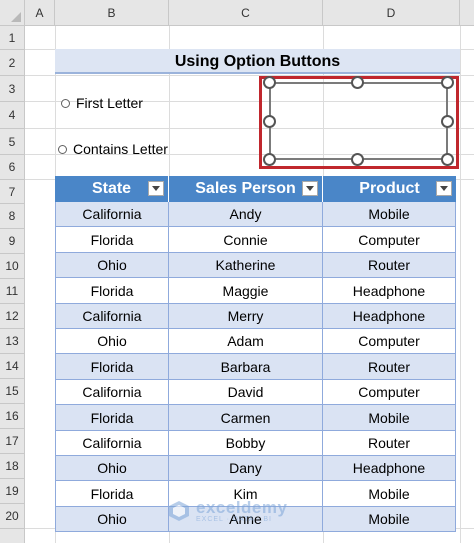 This screenshot has width=474, height=543. Describe the element at coordinates (246, 367) in the screenshot. I see `table-cell: Barbara` at that location.